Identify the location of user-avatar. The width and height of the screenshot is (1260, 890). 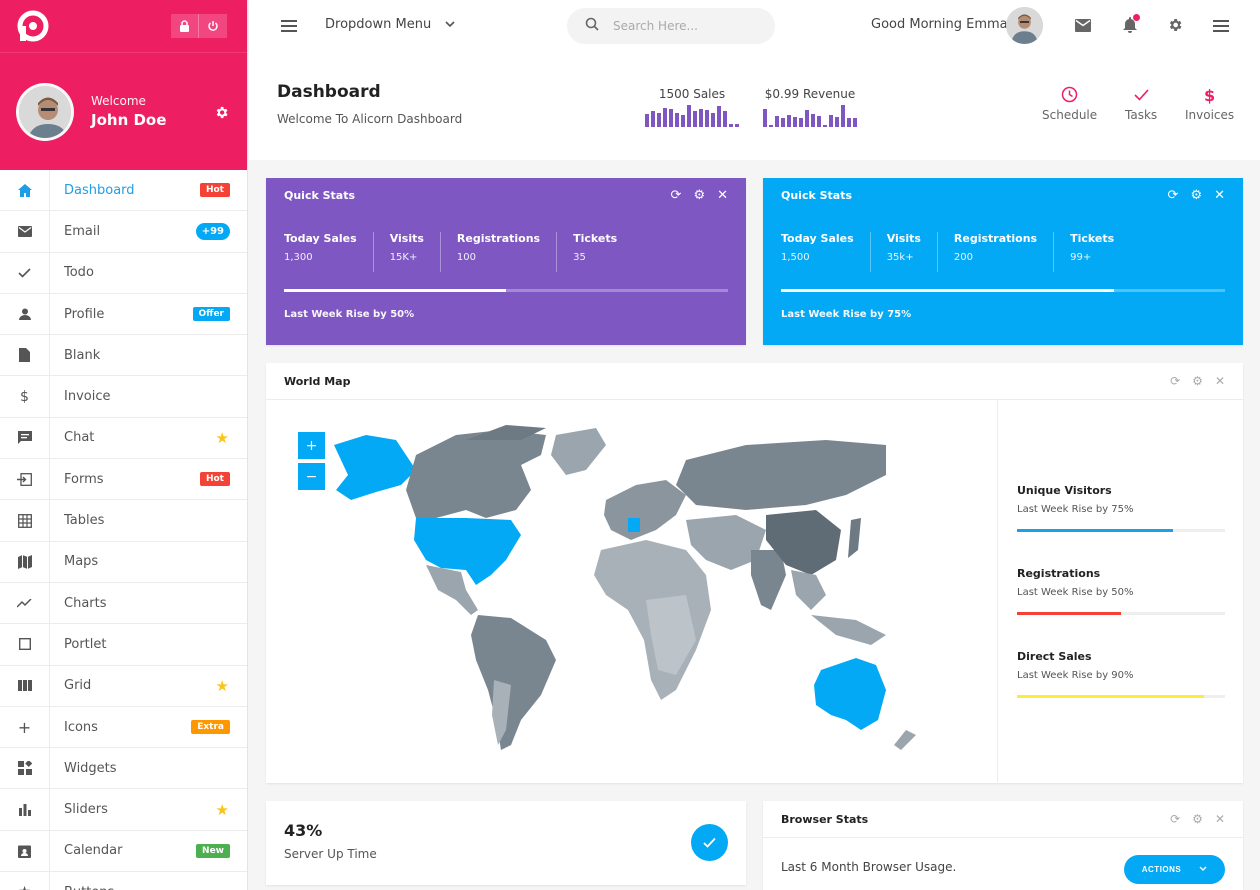
(45, 111).